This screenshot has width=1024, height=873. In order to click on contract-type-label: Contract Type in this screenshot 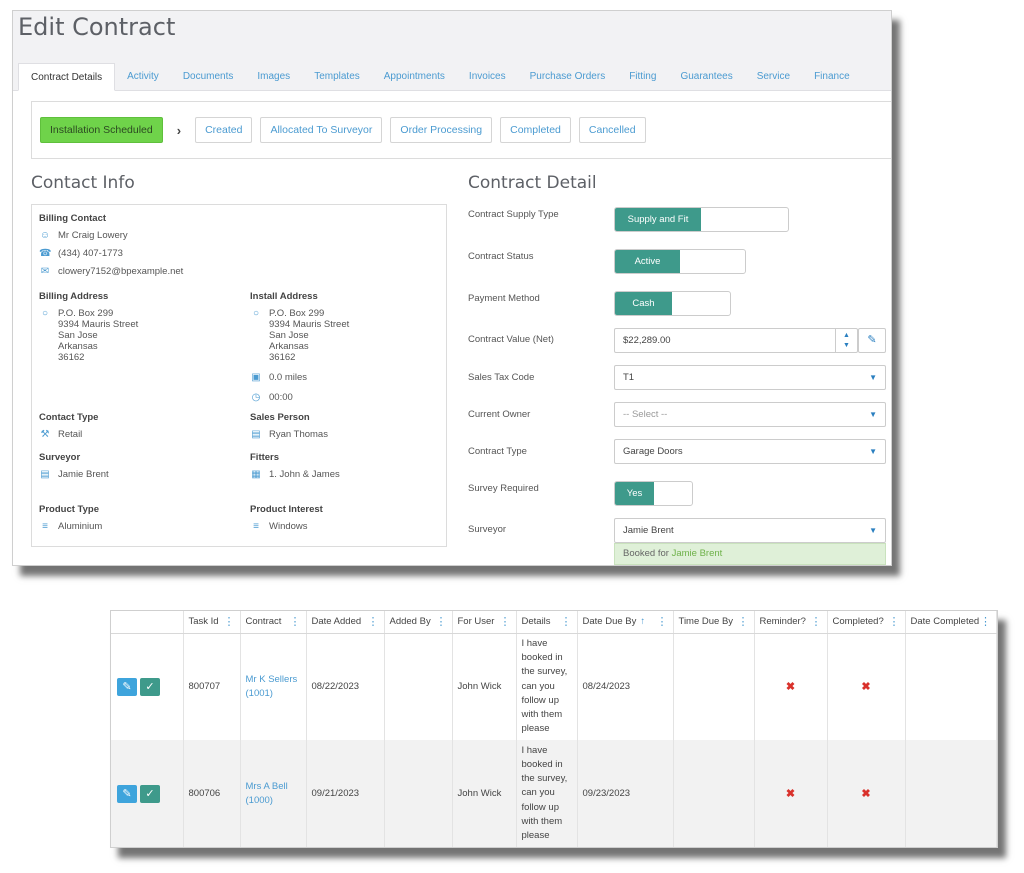, I will do `click(497, 451)`.